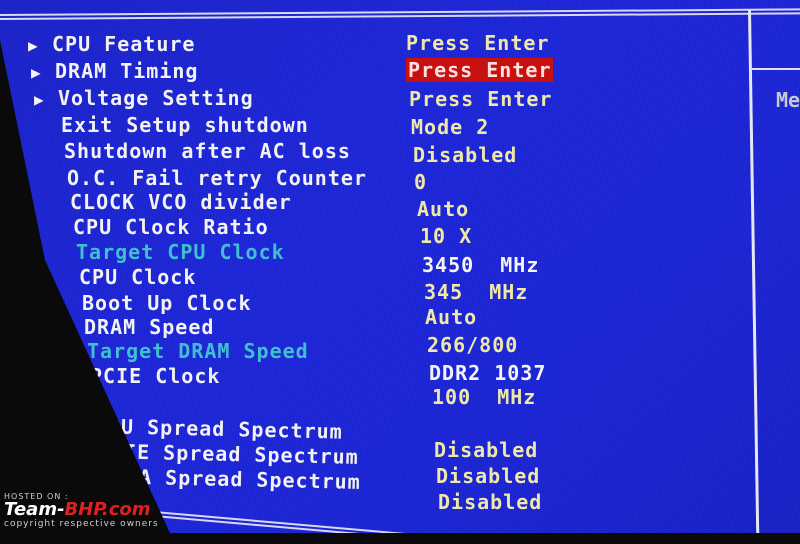  I want to click on setting-value-target-cpu-clock: 3450 MHz, so click(481, 265).